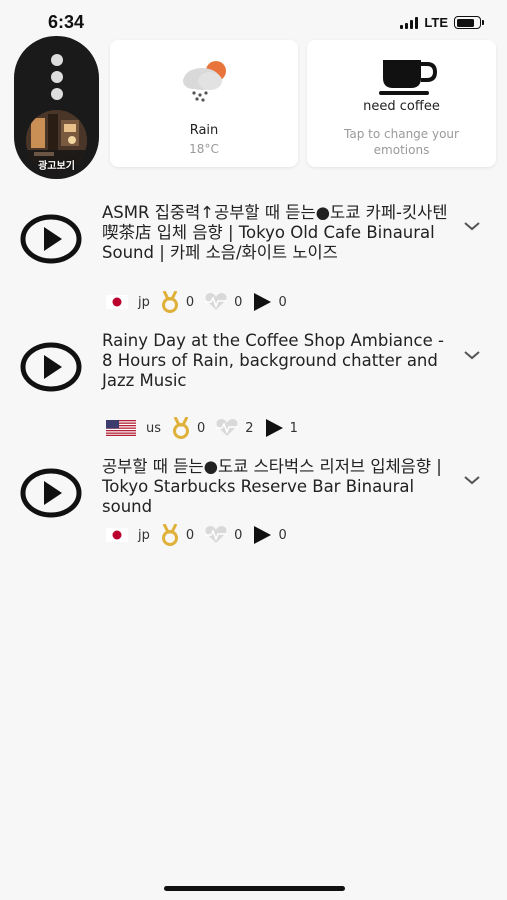 The width and height of the screenshot is (507, 900). Describe the element at coordinates (253, 20) in the screenshot. I see `status-bar: 6:34 LTE` at that location.